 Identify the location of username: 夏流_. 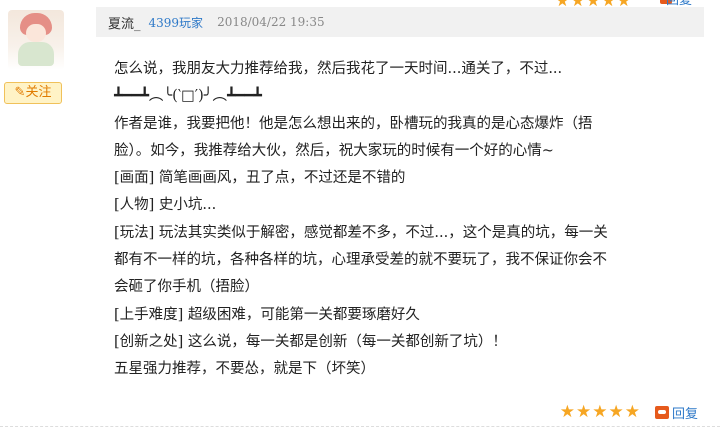
(124, 22).